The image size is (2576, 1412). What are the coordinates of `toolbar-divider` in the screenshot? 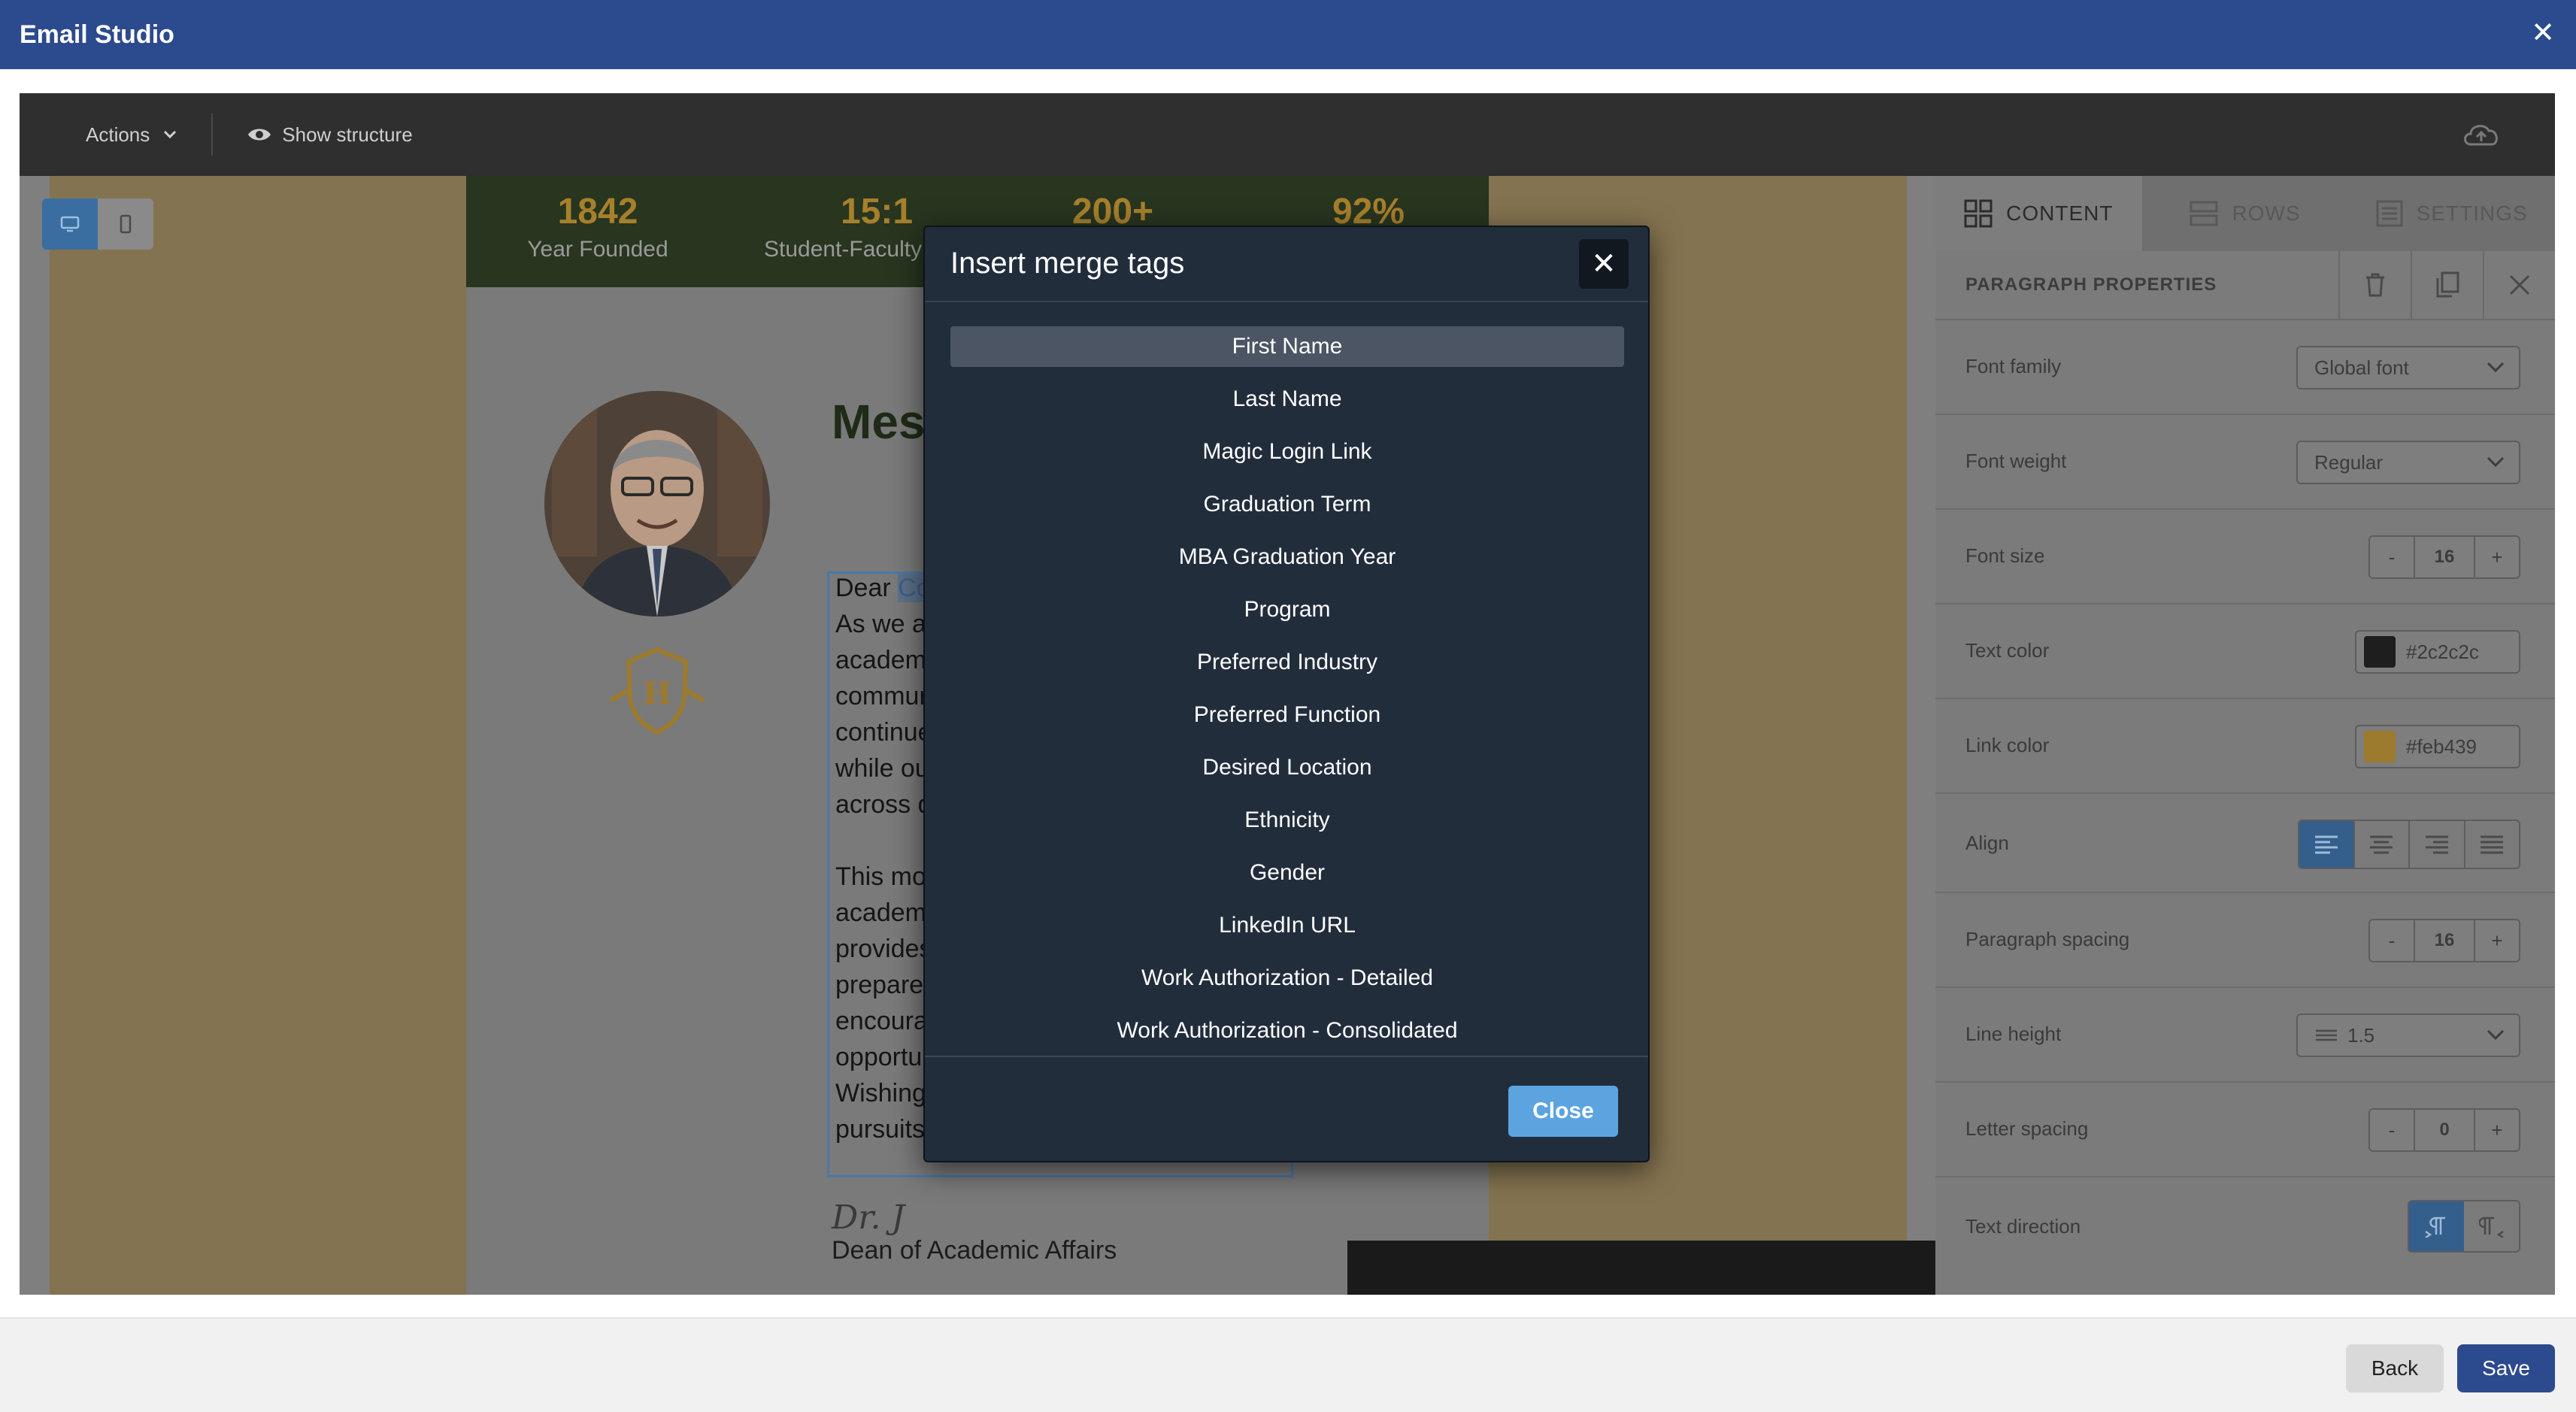 It's located at (212, 135).